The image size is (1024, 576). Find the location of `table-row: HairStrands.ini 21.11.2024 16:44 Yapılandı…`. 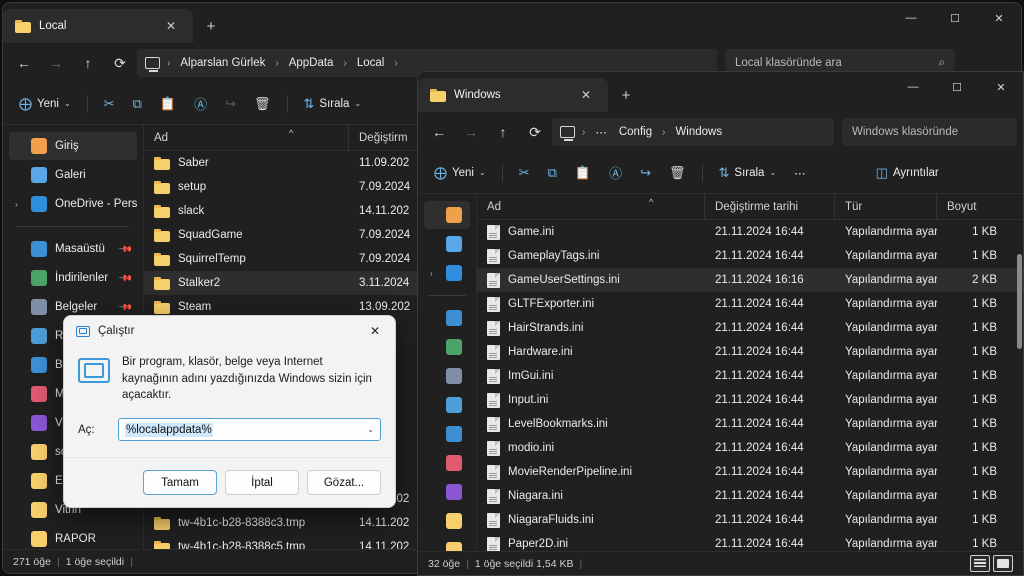

table-row: HairStrands.ini 21.11.2024 16:44 Yapılandı… is located at coordinates (750, 328).